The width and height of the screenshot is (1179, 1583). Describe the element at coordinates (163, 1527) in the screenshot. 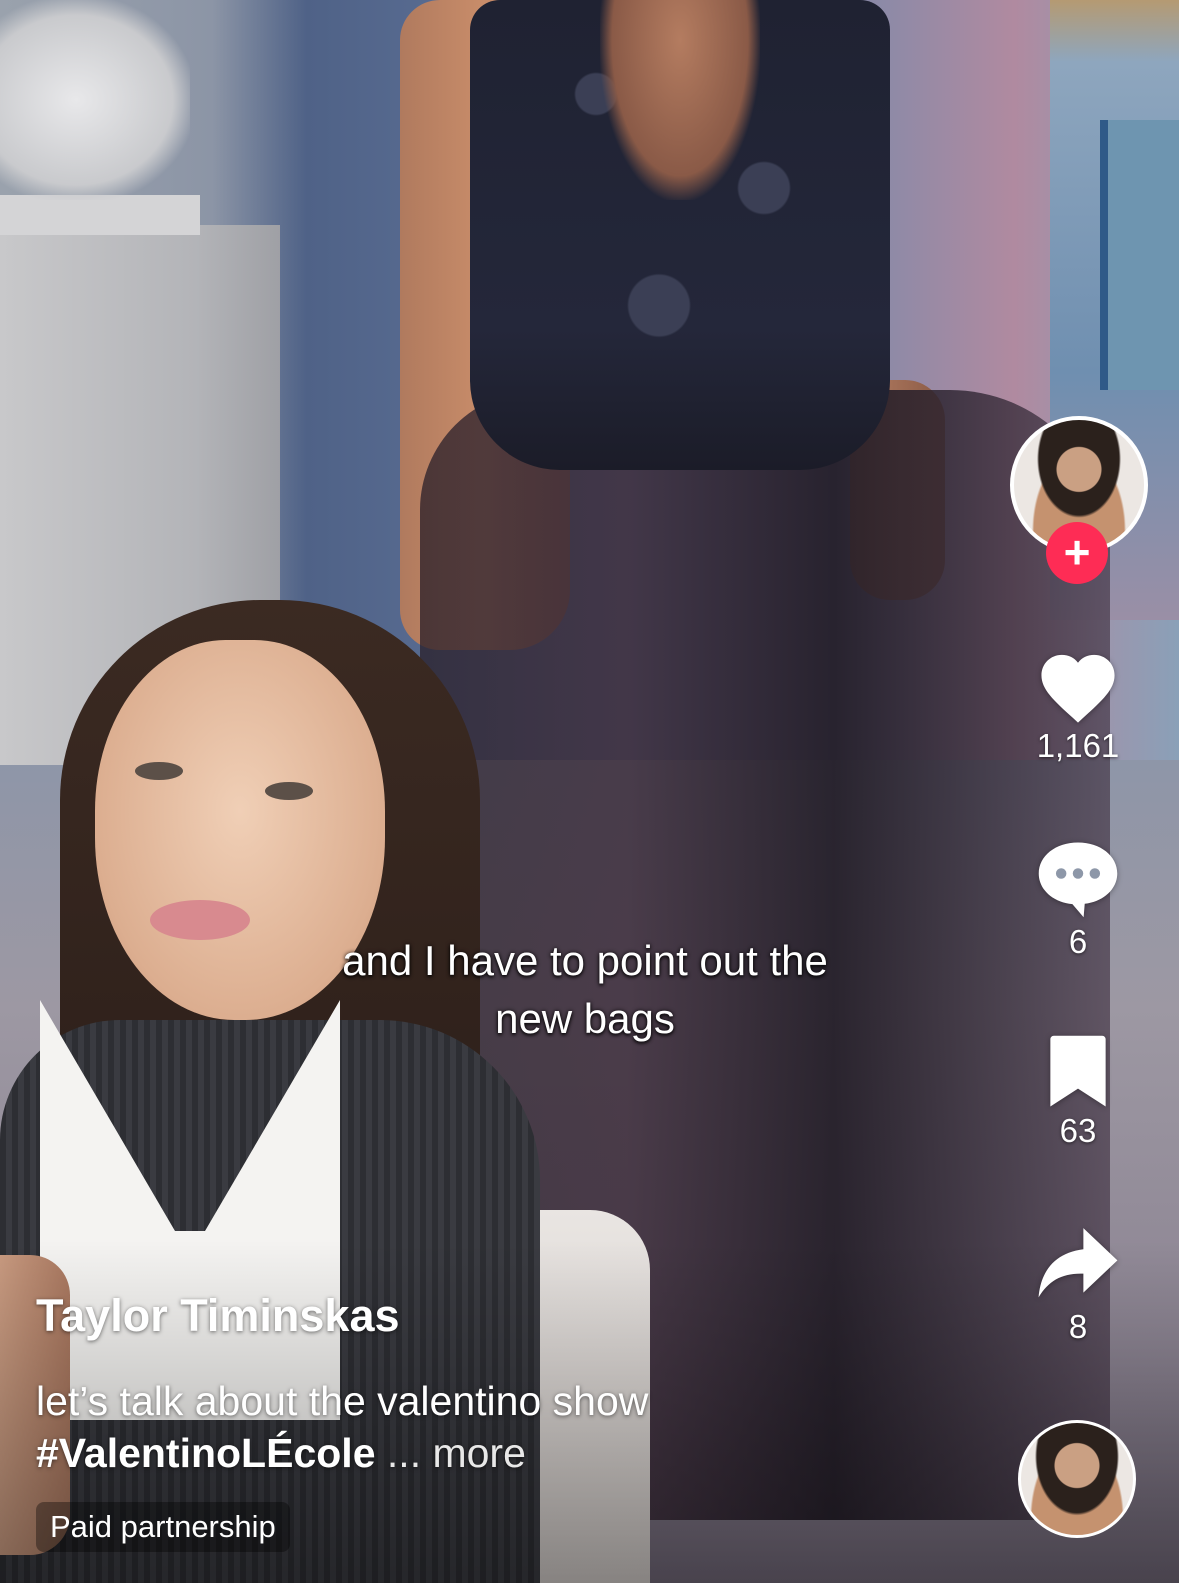

I see `paid-partnership-badge: Paid partnership` at that location.